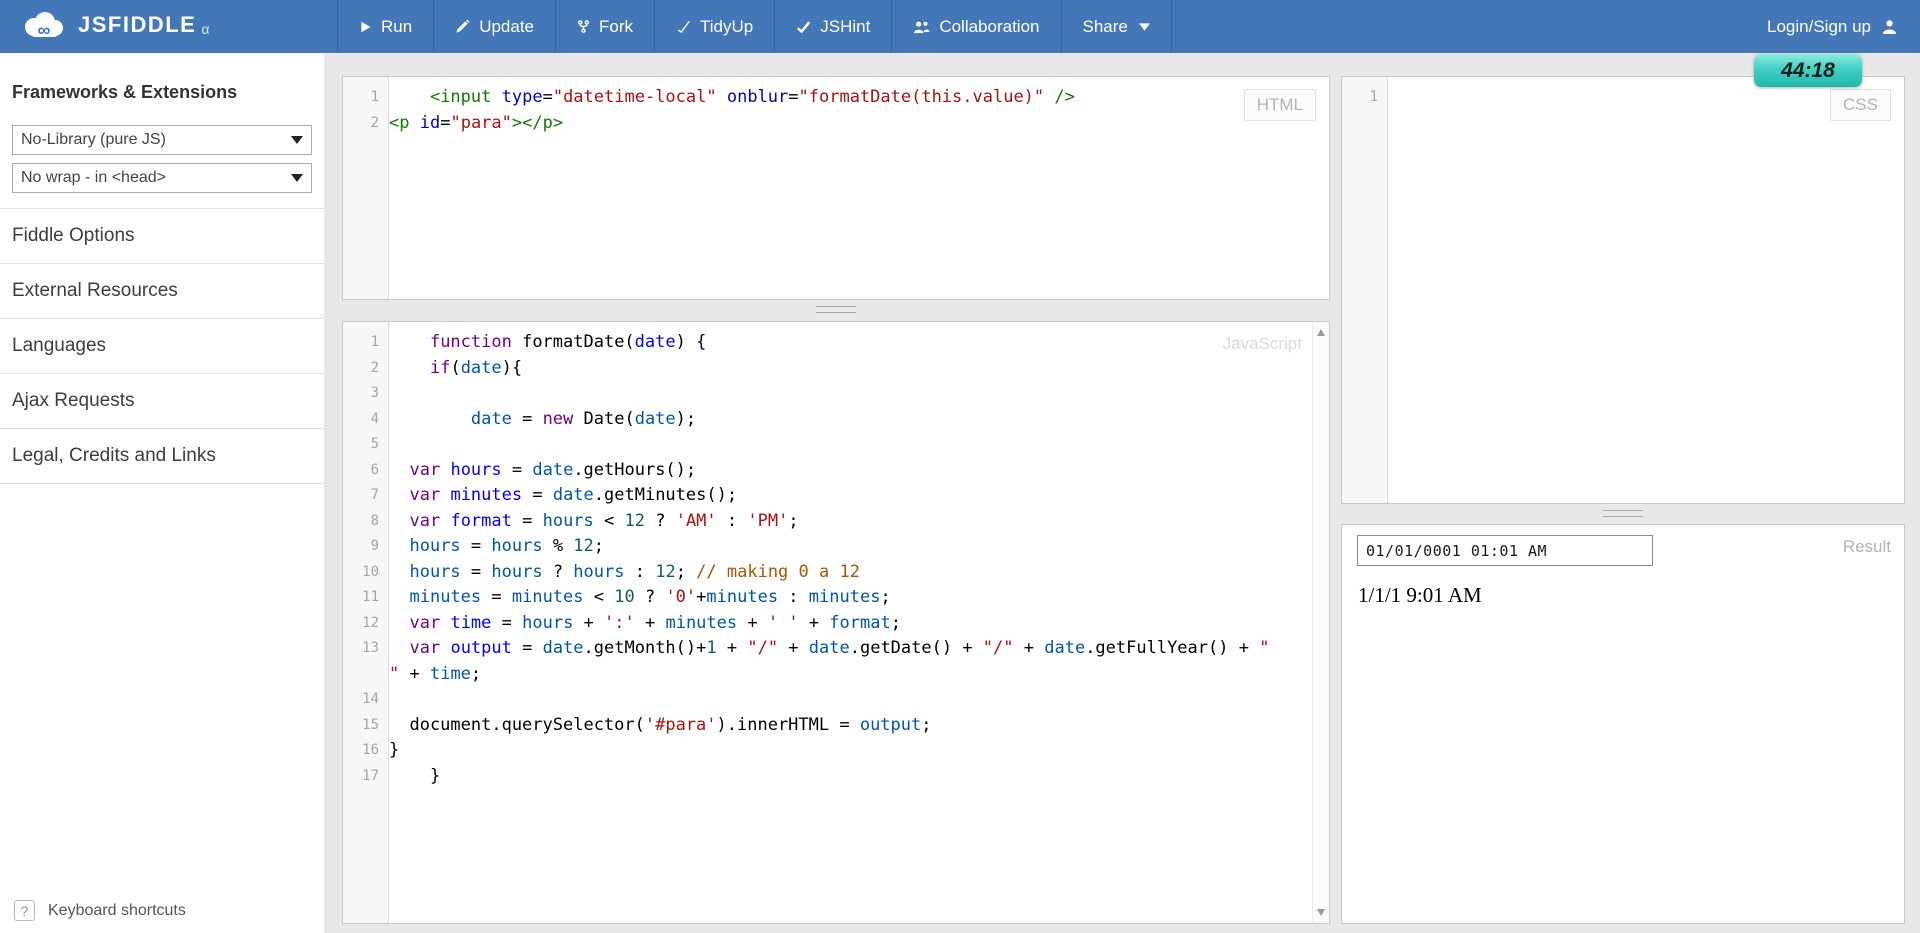 This screenshot has height=933, width=1920. What do you see at coordinates (1819, 26) in the screenshot?
I see `login-signup-label: Login/Sign up` at bounding box center [1819, 26].